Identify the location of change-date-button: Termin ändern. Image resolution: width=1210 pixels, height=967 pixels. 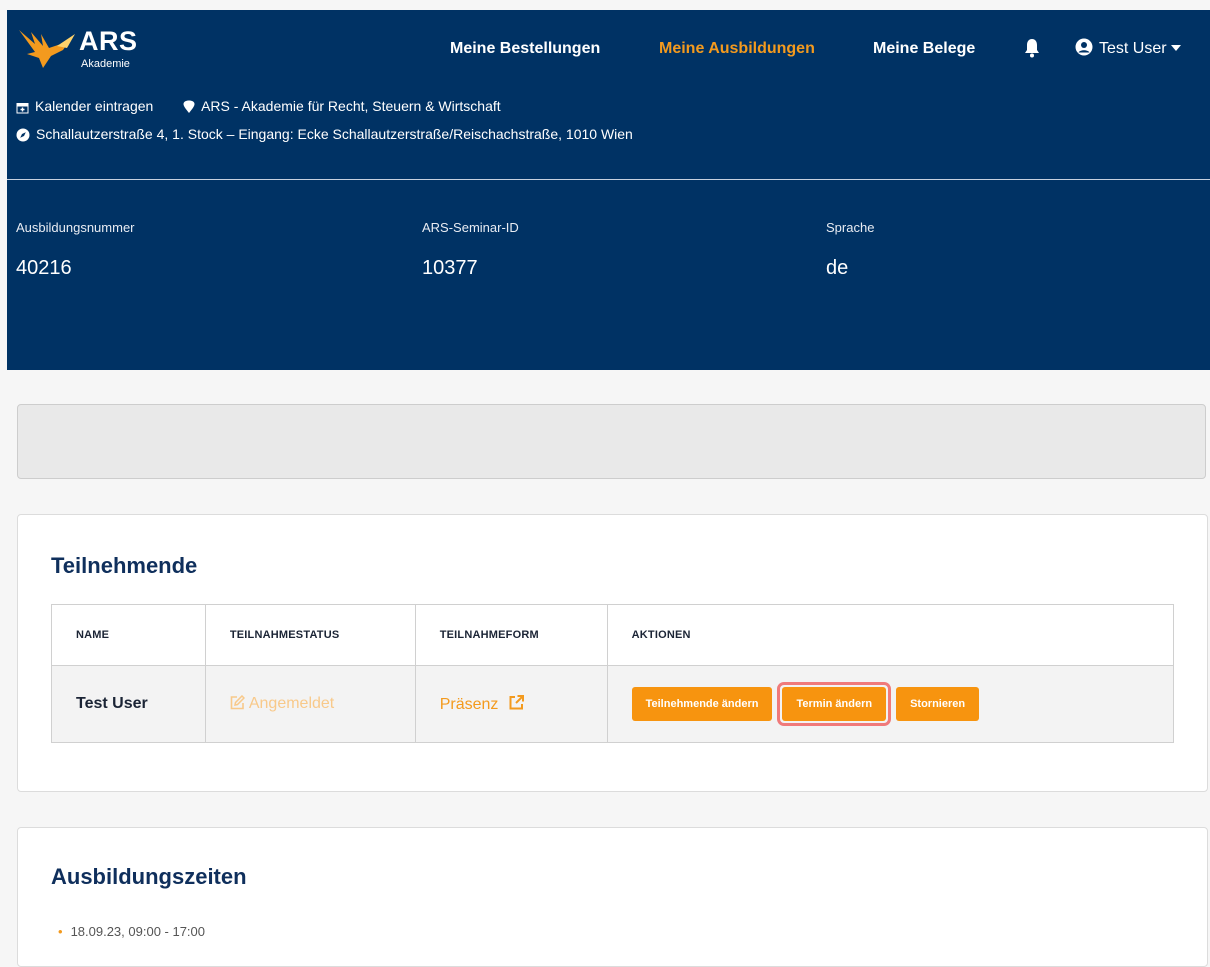
(834, 704).